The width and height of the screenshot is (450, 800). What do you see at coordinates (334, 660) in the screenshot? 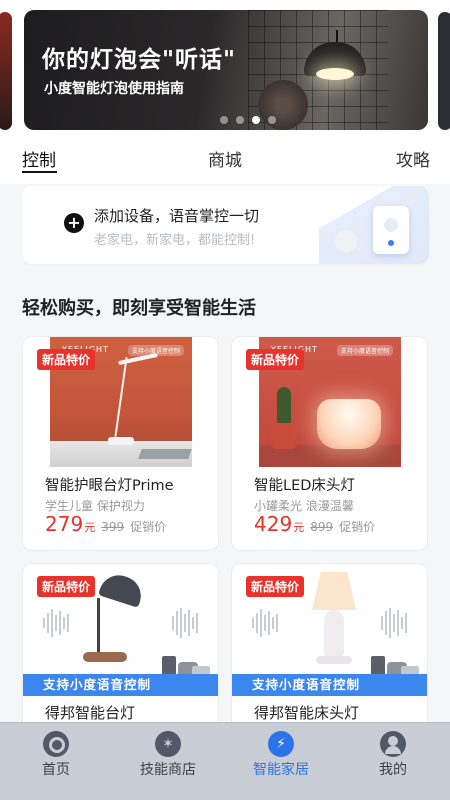
I see `table-lamp-base` at bounding box center [334, 660].